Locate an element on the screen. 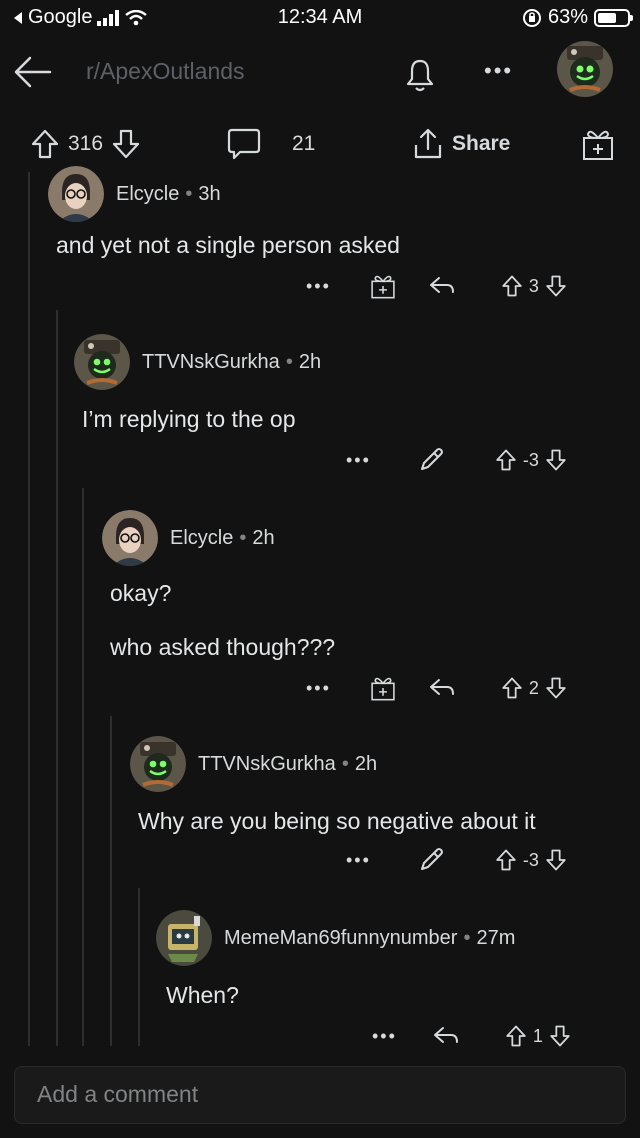 The width and height of the screenshot is (640, 1138). comment-author: MemeMan69funnynumber is located at coordinates (340, 938).